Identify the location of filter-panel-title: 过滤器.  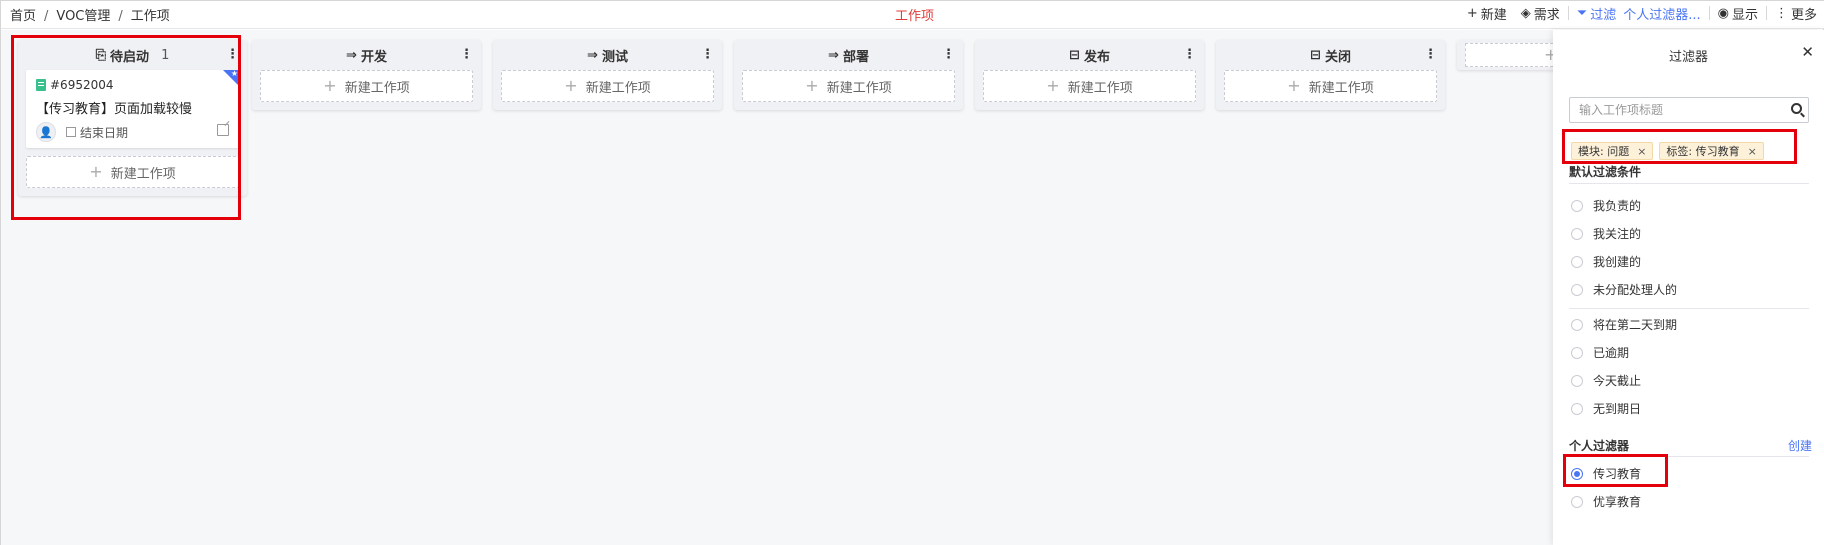
(1688, 57).